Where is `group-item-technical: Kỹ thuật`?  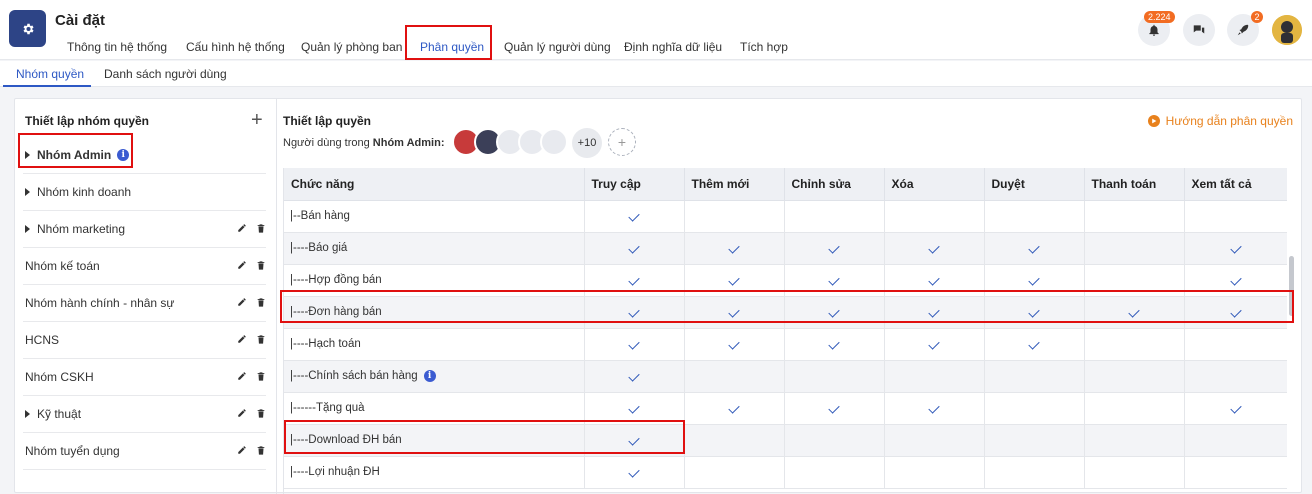 group-item-technical: Kỹ thuật is located at coordinates (144, 414).